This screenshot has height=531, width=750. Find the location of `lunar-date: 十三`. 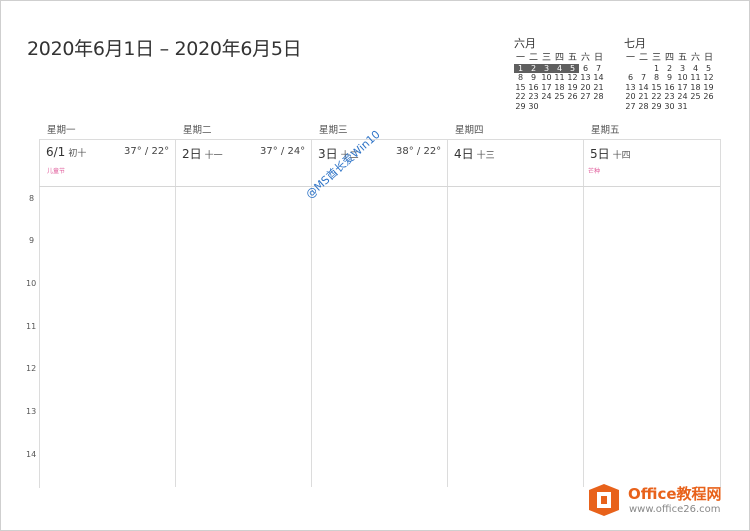

lunar-date: 十三 is located at coordinates (485, 156).